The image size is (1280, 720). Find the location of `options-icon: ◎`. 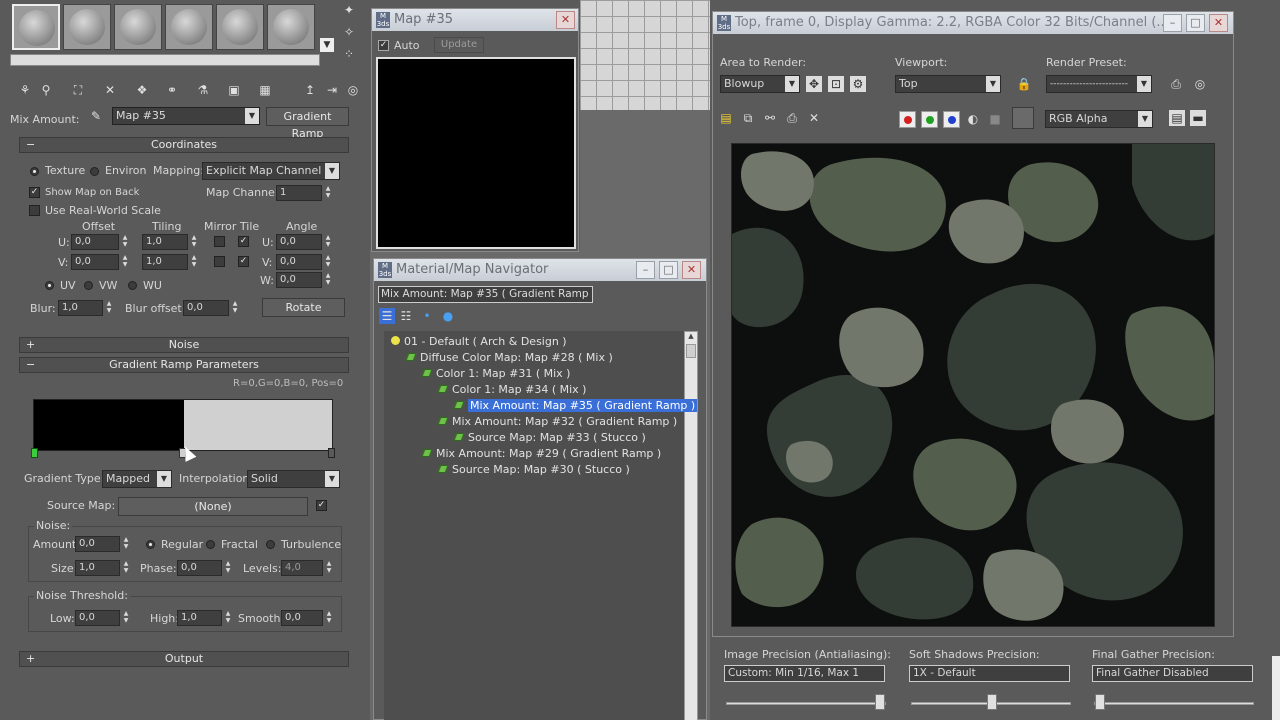

options-icon: ◎ is located at coordinates (353, 90).